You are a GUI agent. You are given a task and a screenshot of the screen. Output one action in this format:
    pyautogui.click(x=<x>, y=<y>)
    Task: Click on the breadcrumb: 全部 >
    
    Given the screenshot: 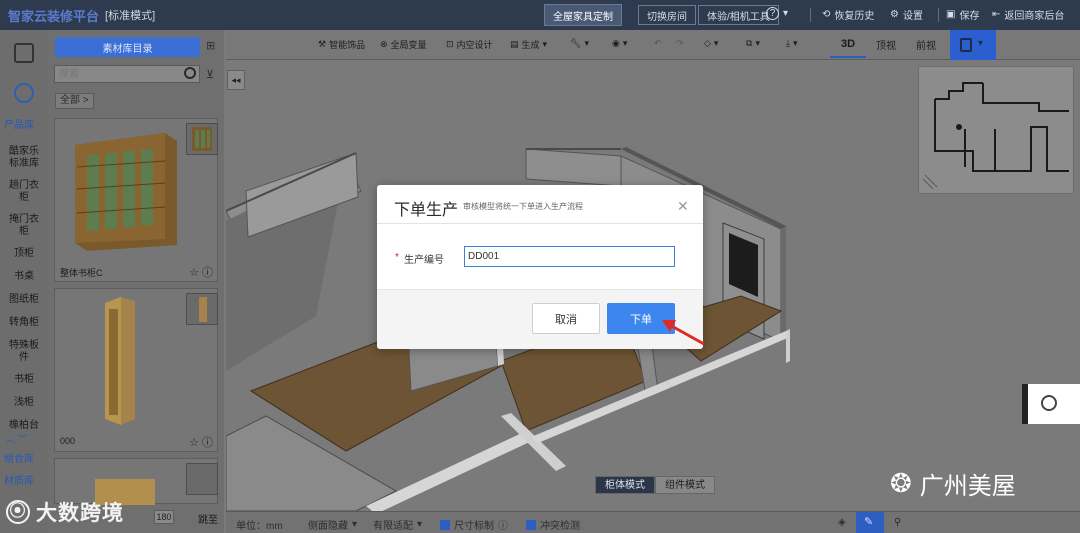 What is the action you would take?
    pyautogui.click(x=74, y=101)
    